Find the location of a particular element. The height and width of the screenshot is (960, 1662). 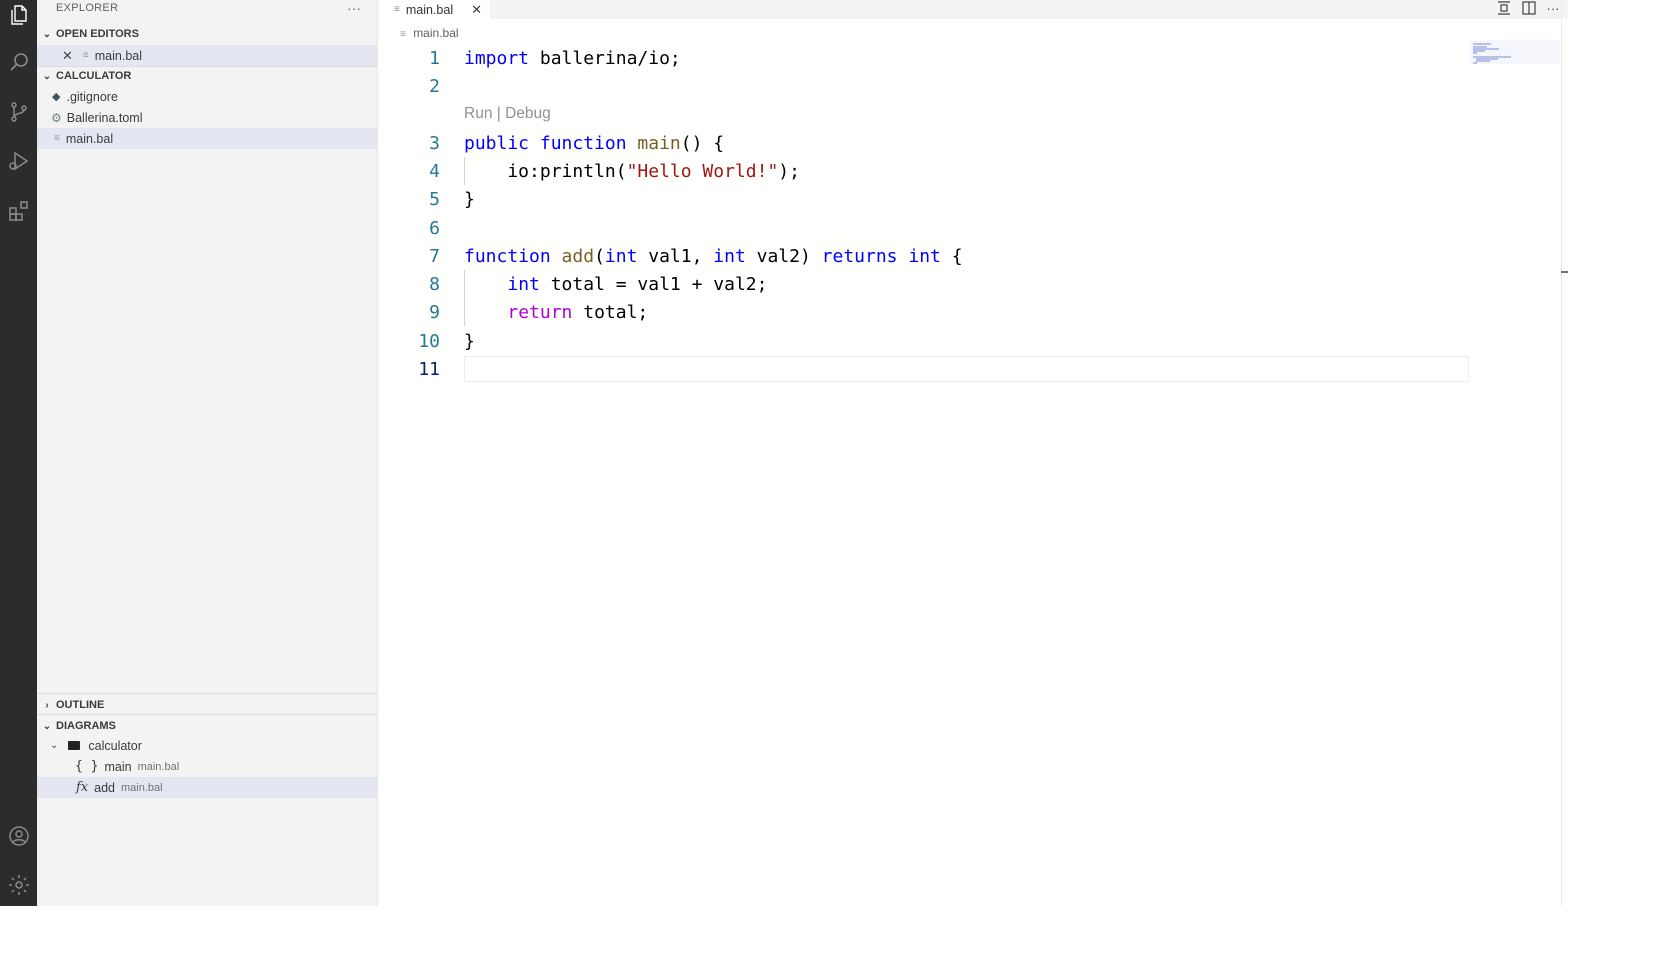

editor-tab-bar: ≡ main.bal ✕ is located at coordinates (973, 9).